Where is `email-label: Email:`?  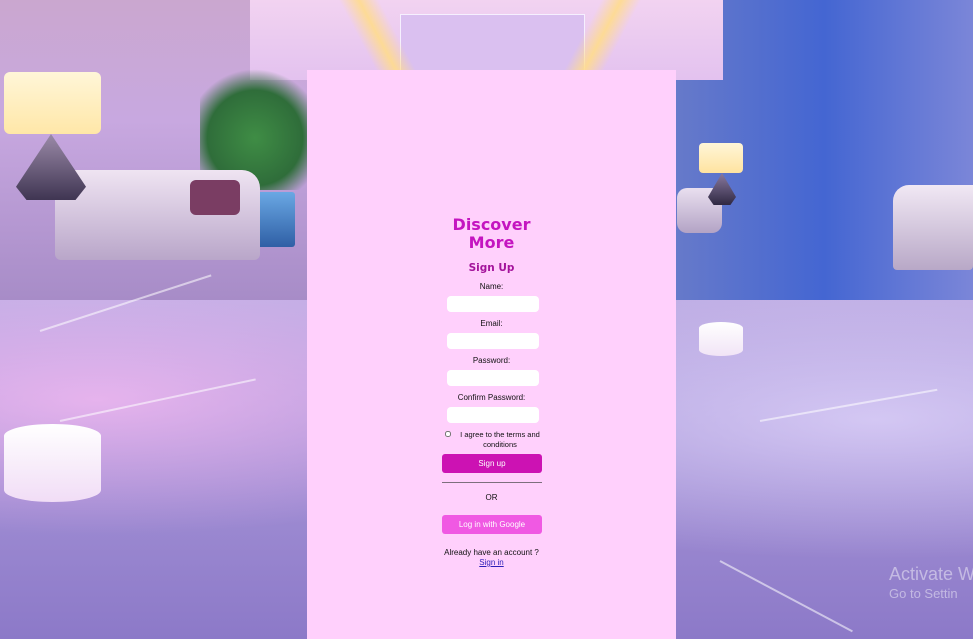
email-label: Email: is located at coordinates (491, 323).